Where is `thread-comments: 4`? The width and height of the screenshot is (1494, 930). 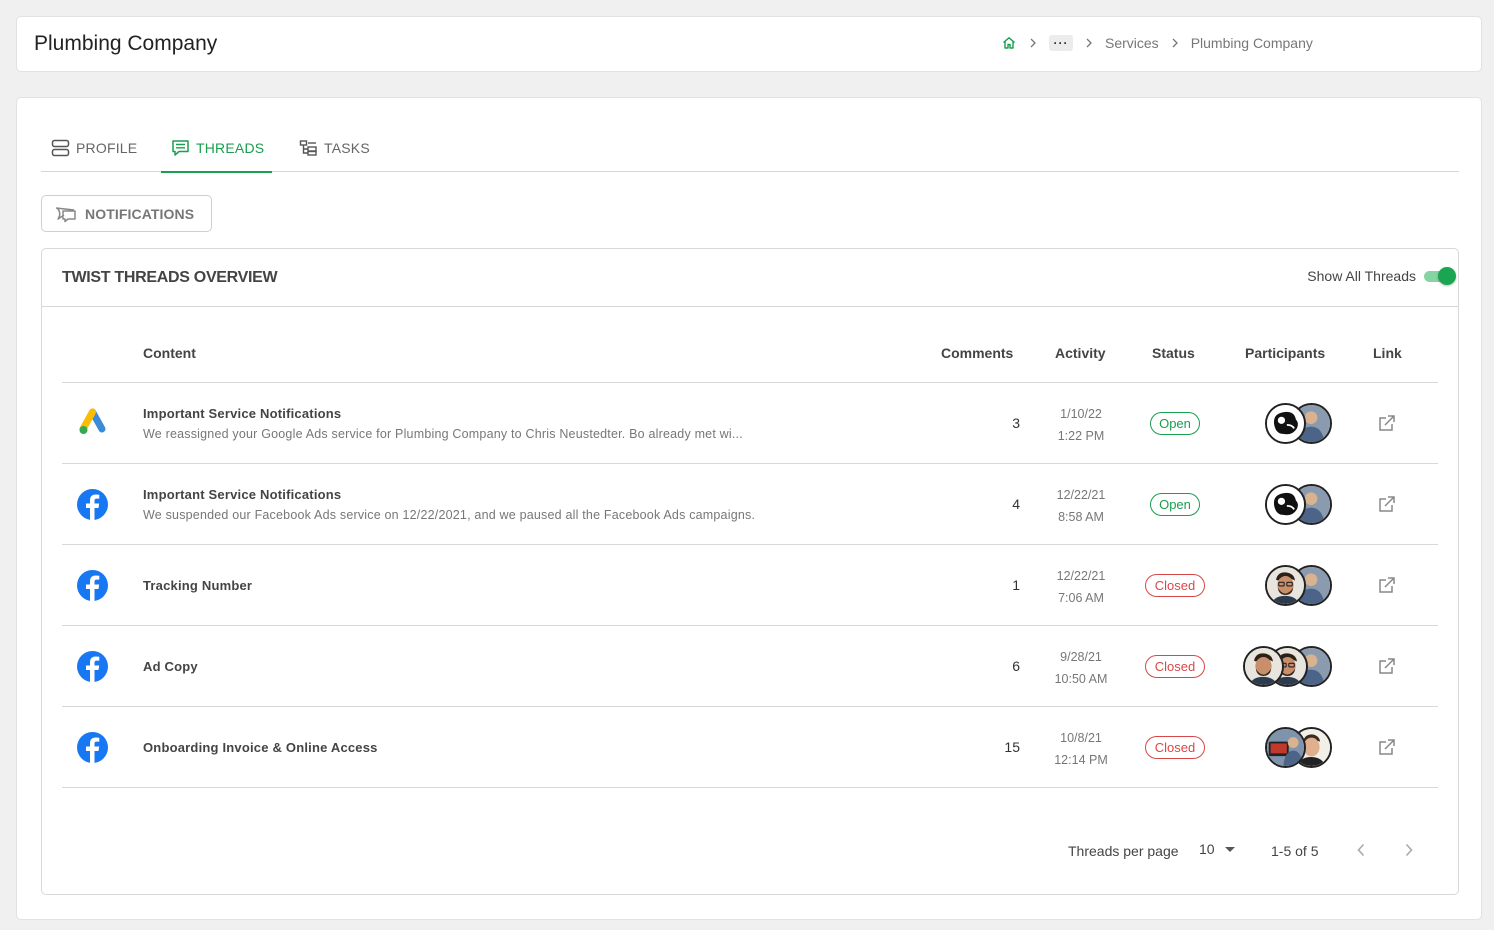 thread-comments: 4 is located at coordinates (1016, 504).